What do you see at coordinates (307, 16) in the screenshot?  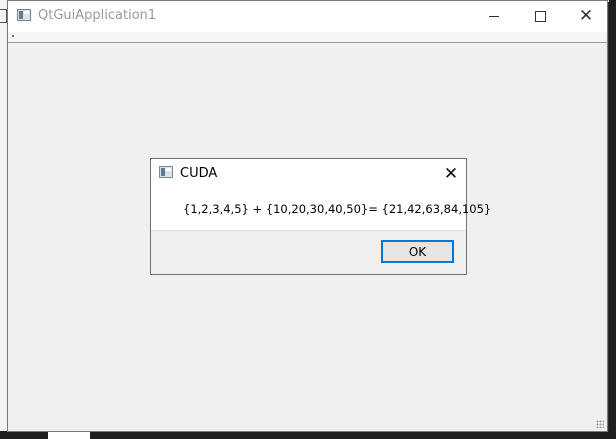 I see `main-titlebar: QtGuiApplication1 ✕` at bounding box center [307, 16].